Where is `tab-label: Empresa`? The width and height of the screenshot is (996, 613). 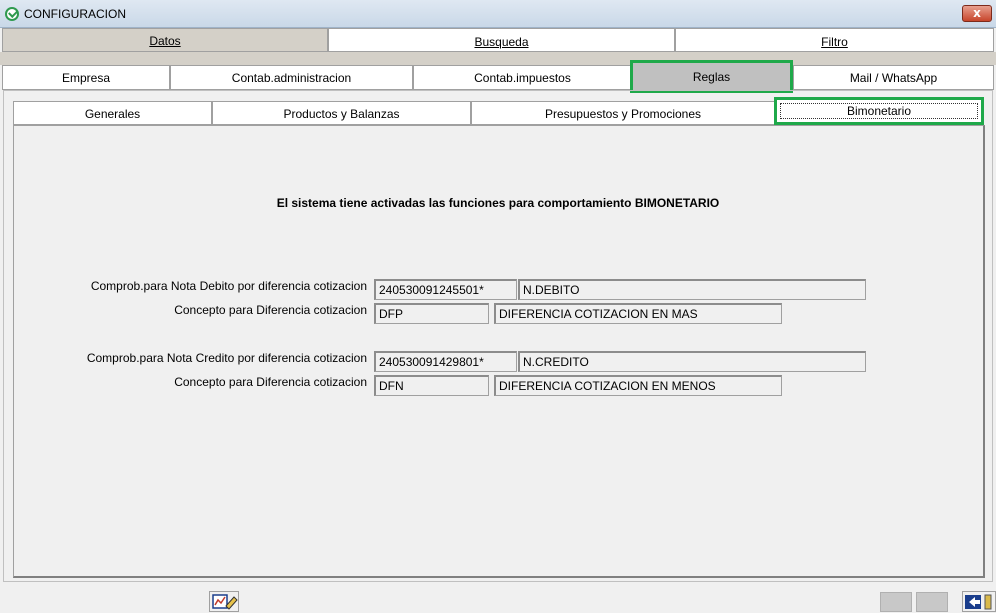 tab-label: Empresa is located at coordinates (86, 78).